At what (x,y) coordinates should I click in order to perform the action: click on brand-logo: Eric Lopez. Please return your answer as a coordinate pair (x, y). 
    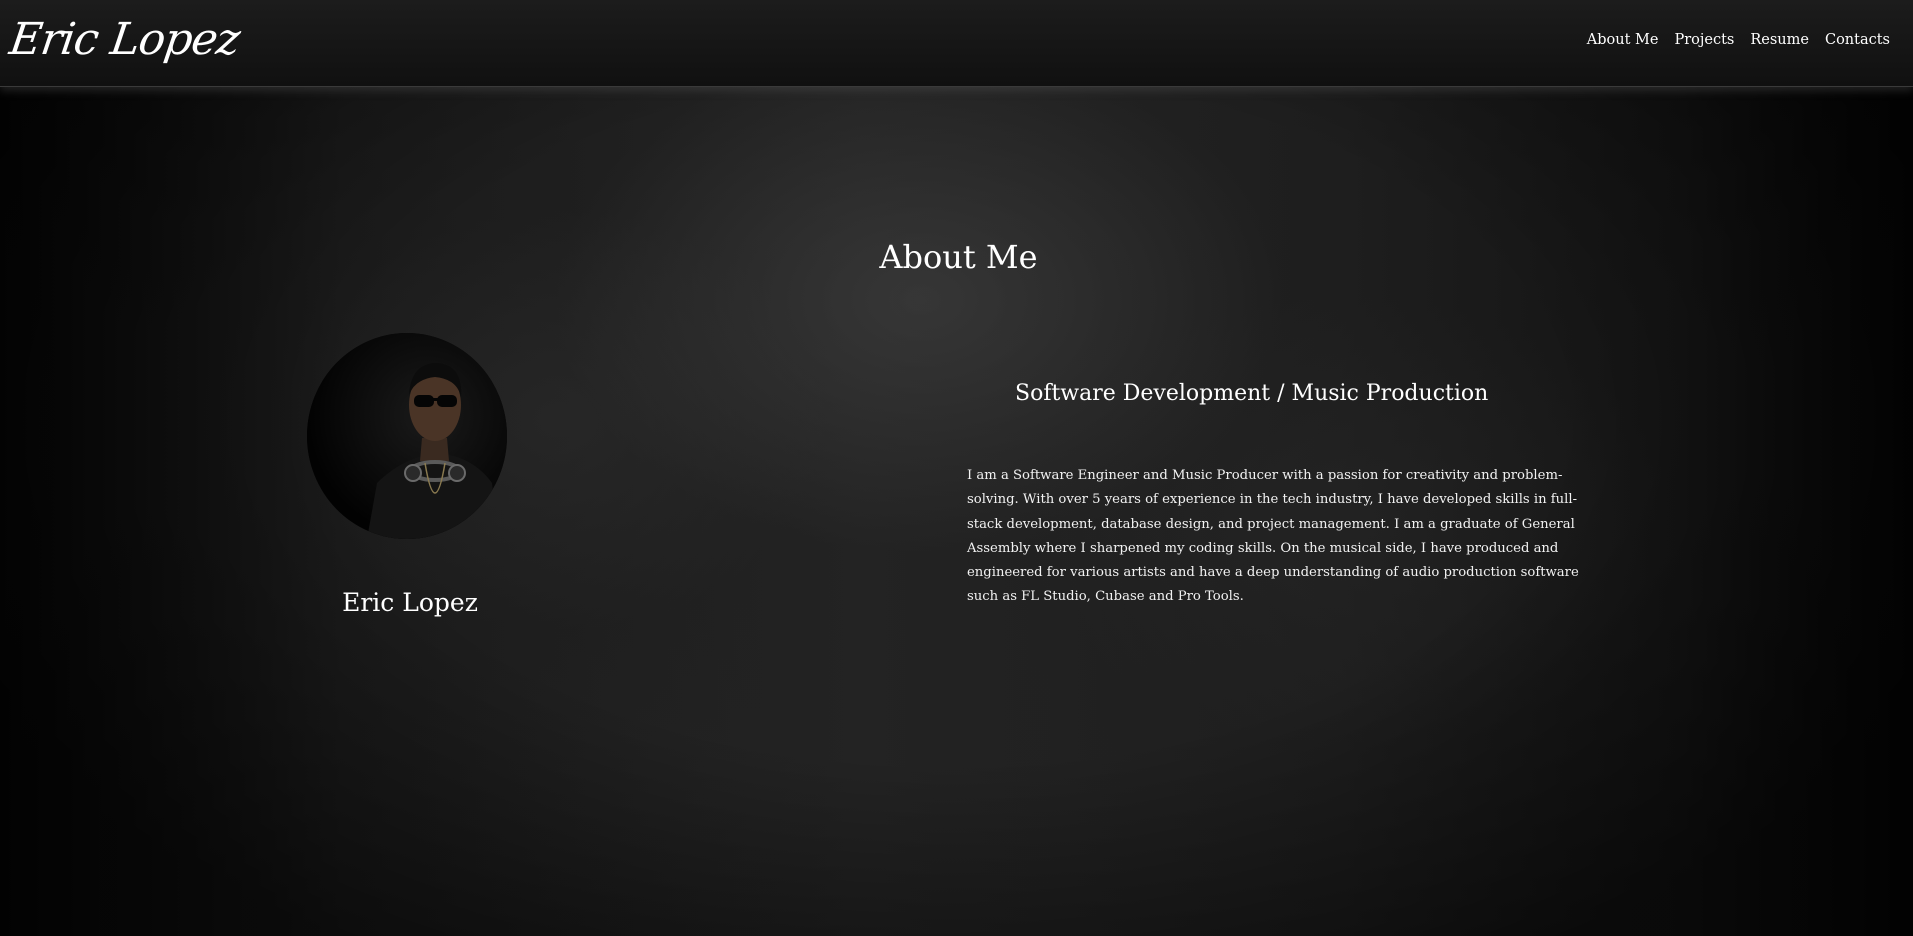
    Looking at the image, I should click on (124, 39).